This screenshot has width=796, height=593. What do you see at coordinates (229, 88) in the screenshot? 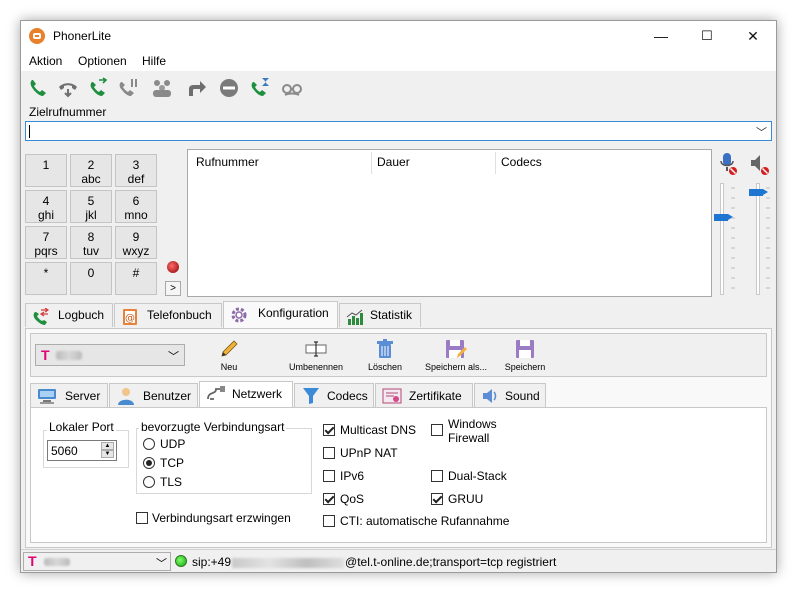
I see `dnd-icon` at bounding box center [229, 88].